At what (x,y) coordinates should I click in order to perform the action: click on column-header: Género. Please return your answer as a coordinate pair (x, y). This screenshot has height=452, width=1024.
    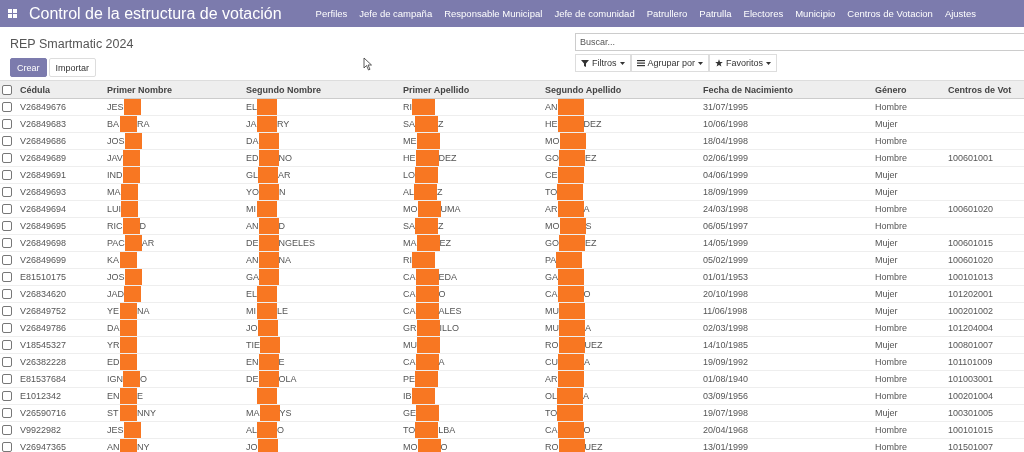
    Looking at the image, I should click on (911, 89).